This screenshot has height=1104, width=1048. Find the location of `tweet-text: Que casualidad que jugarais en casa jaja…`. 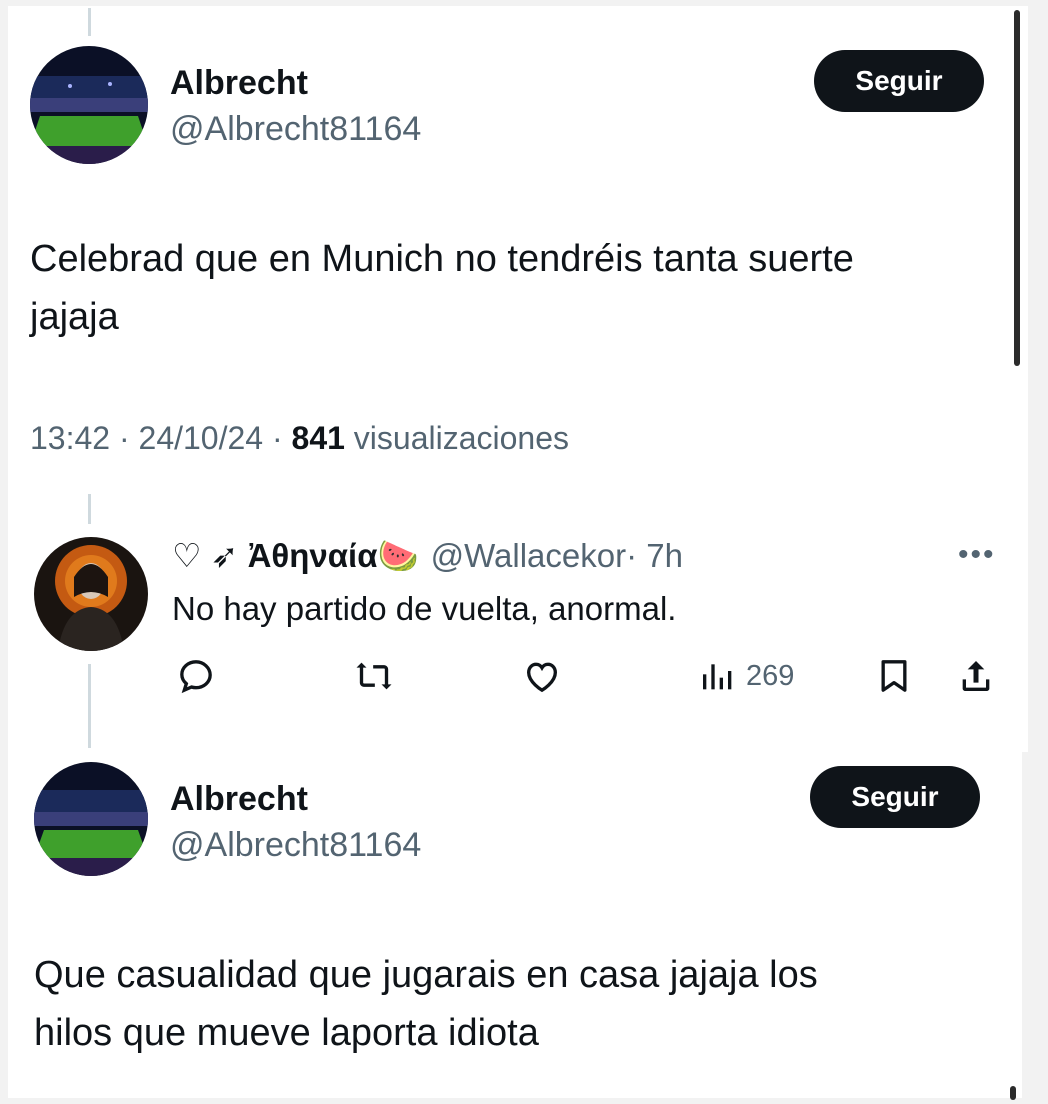

tweet-text: Que casualidad que jugarais en casa jaja… is located at coordinates (426, 1004).